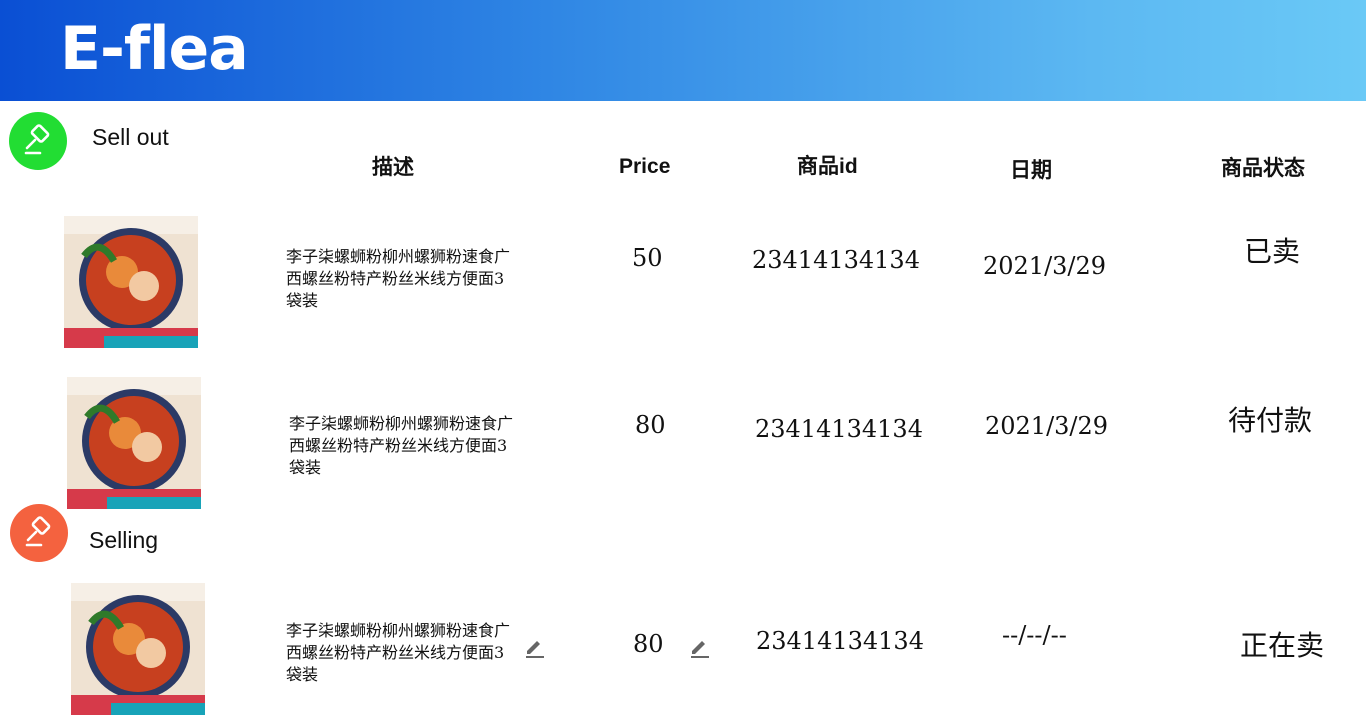 This screenshot has height=715, width=1366. Describe the element at coordinates (39, 533) in the screenshot. I see `selling-section-gavel-icon` at that location.